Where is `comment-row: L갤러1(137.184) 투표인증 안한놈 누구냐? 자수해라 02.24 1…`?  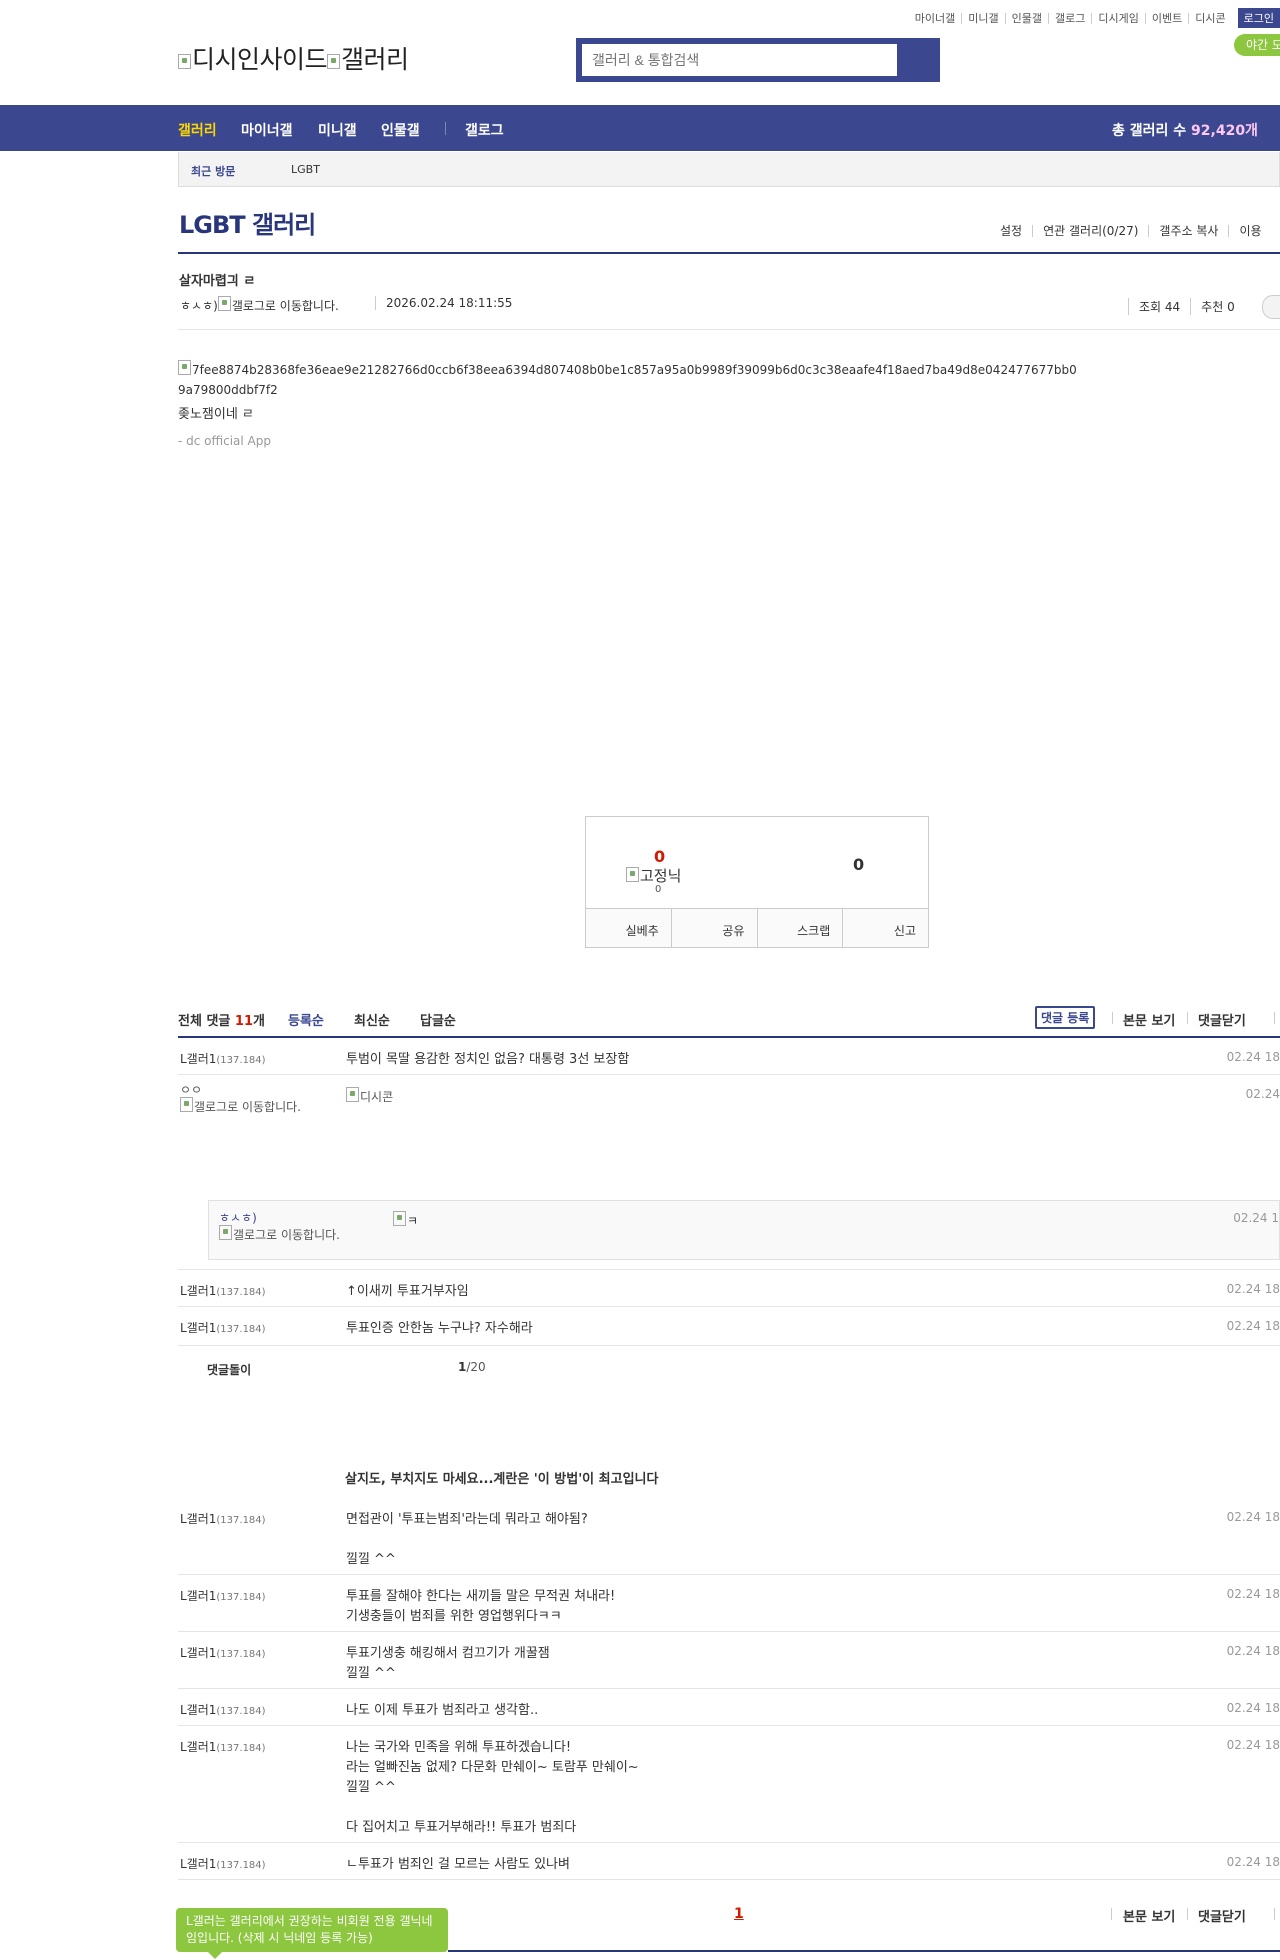
comment-row: L갤러1(137.184) 투표인증 안한놈 누구냐? 자수해라 02.24 1… is located at coordinates (729, 1326).